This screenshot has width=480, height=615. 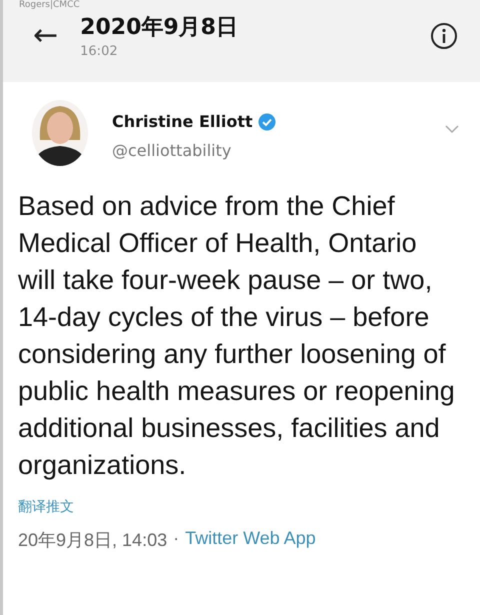 What do you see at coordinates (49, 5) in the screenshot?
I see `carrier-name: Rogers|CMCC` at bounding box center [49, 5].